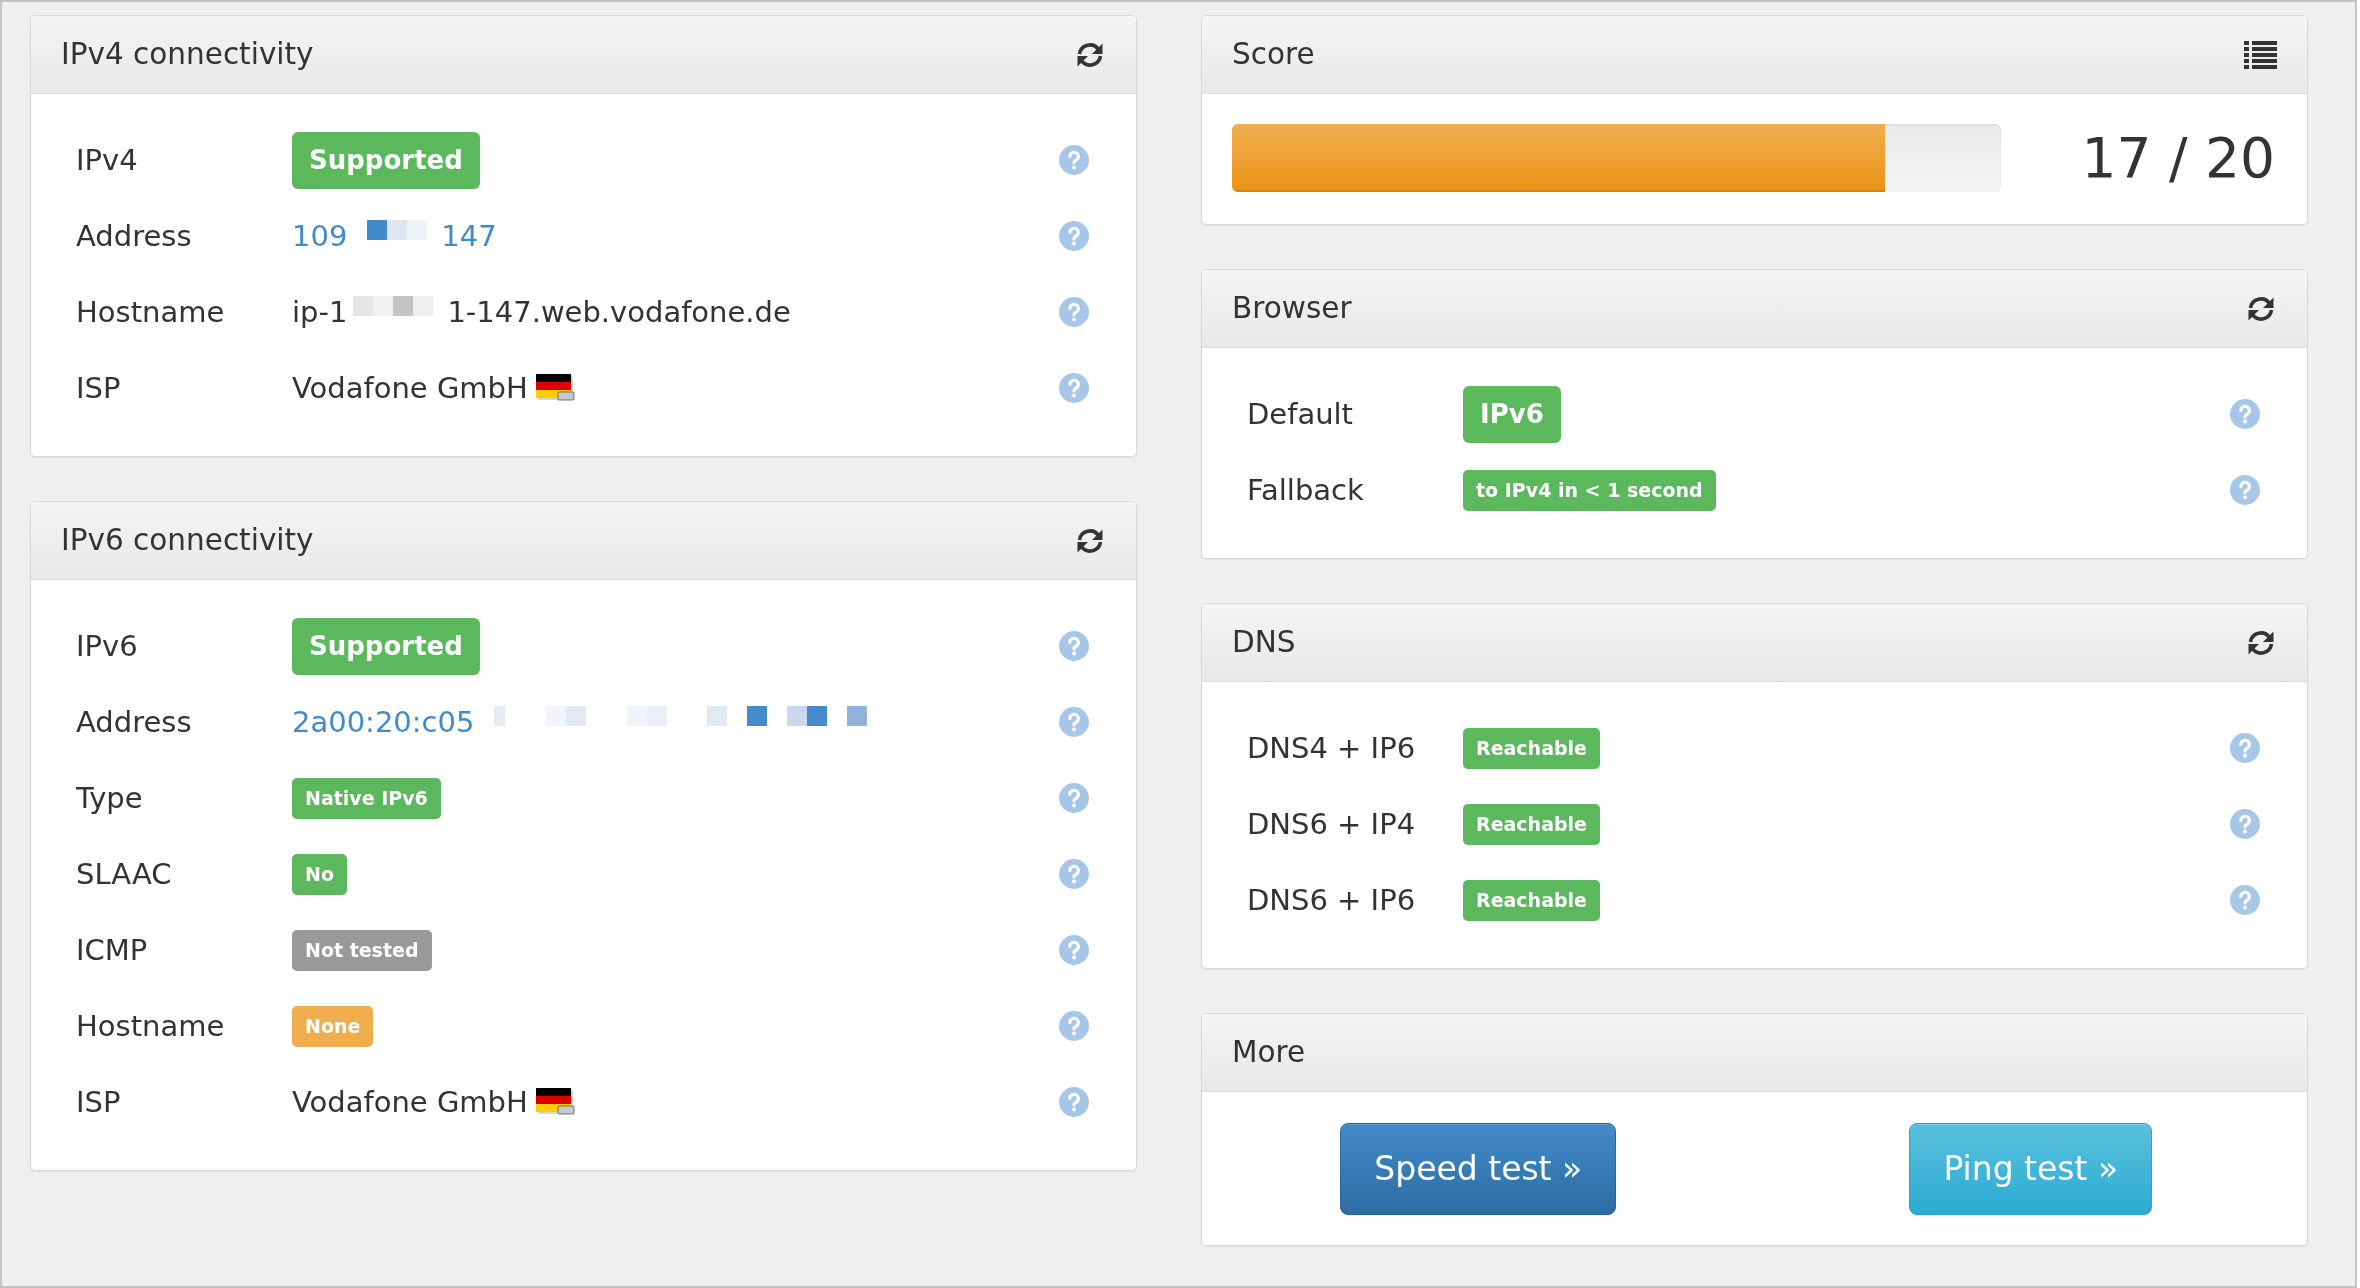 The image size is (2360, 1288). What do you see at coordinates (1332, 824) in the screenshot?
I see `row-label: DNS6 + IP4` at bounding box center [1332, 824].